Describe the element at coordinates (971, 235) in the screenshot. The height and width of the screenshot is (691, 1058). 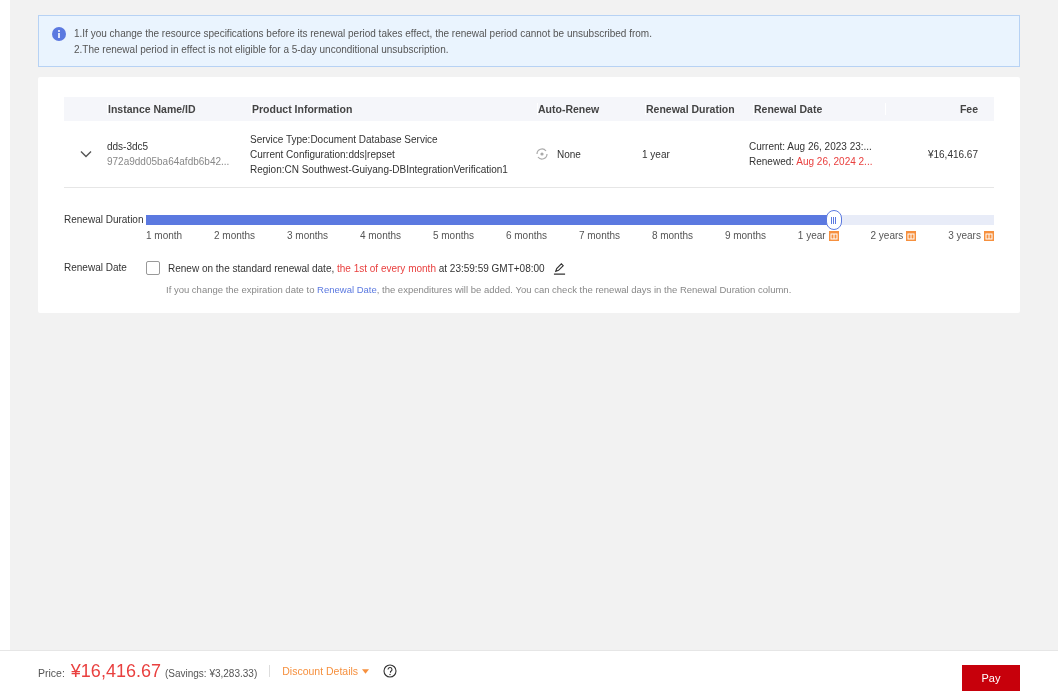
I see `duration-option: 3 years` at that location.